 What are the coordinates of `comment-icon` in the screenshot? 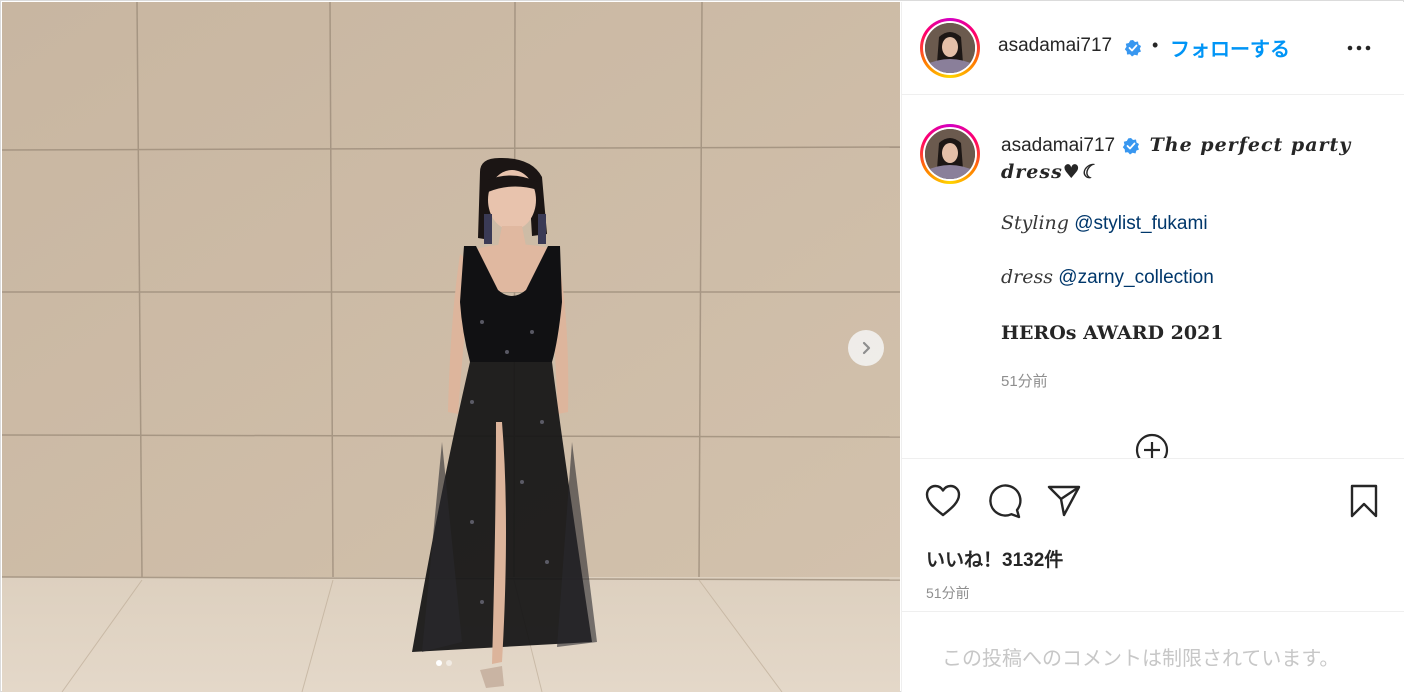 It's located at (1004, 501).